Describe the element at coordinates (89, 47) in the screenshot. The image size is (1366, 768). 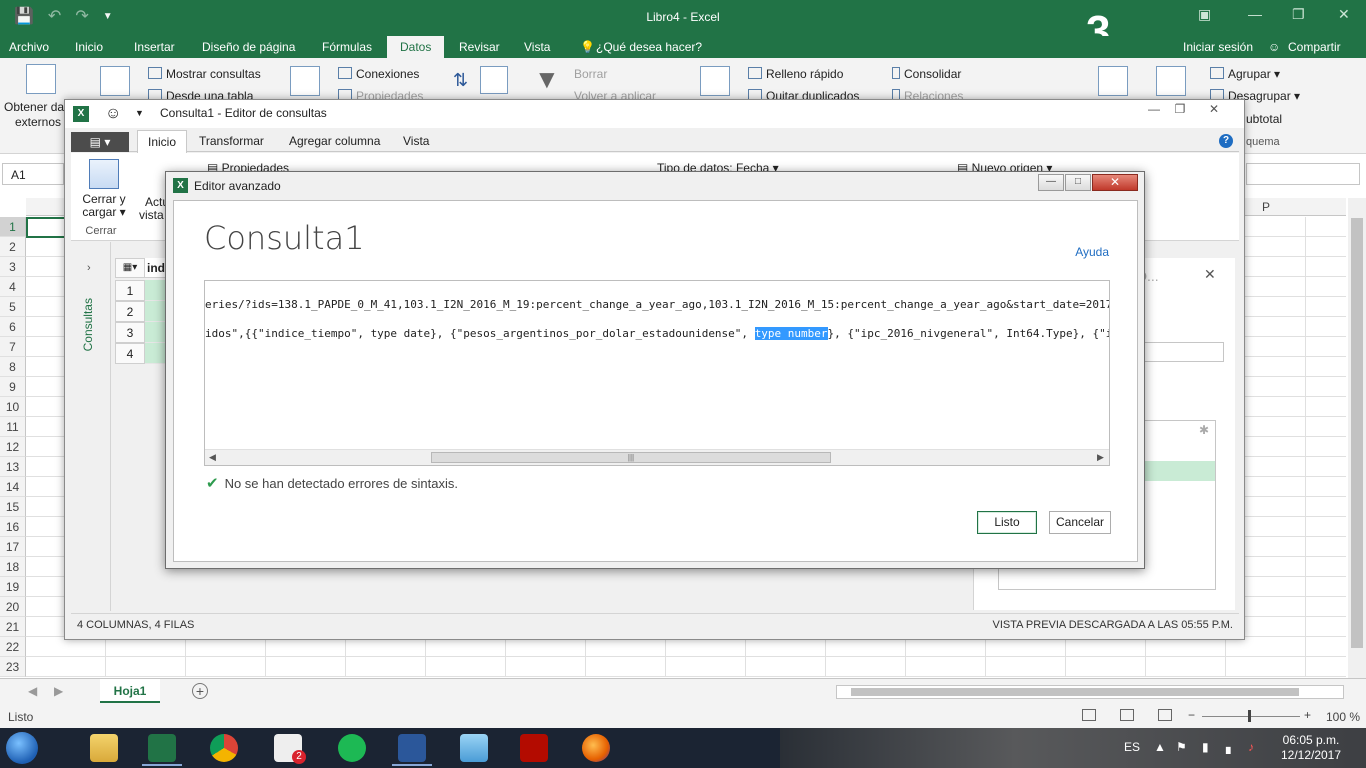
I see `tab-inicio: Inicio` at that location.